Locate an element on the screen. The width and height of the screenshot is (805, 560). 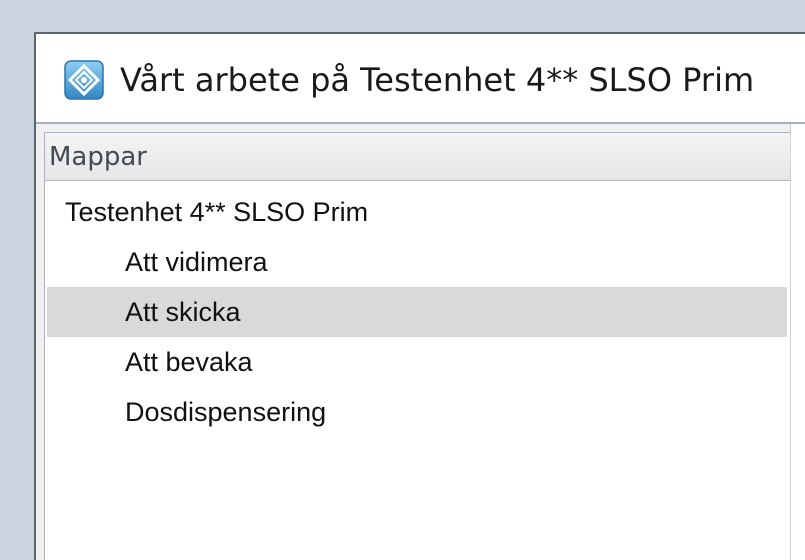
tree-item-label: Dosdispensering is located at coordinates (226, 412).